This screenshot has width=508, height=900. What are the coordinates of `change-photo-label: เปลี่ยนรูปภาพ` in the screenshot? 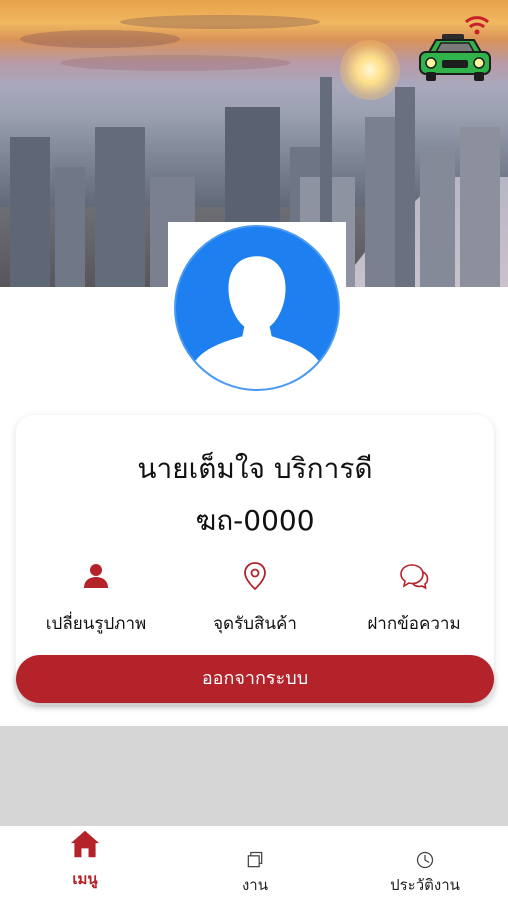 It's located at (96, 624).